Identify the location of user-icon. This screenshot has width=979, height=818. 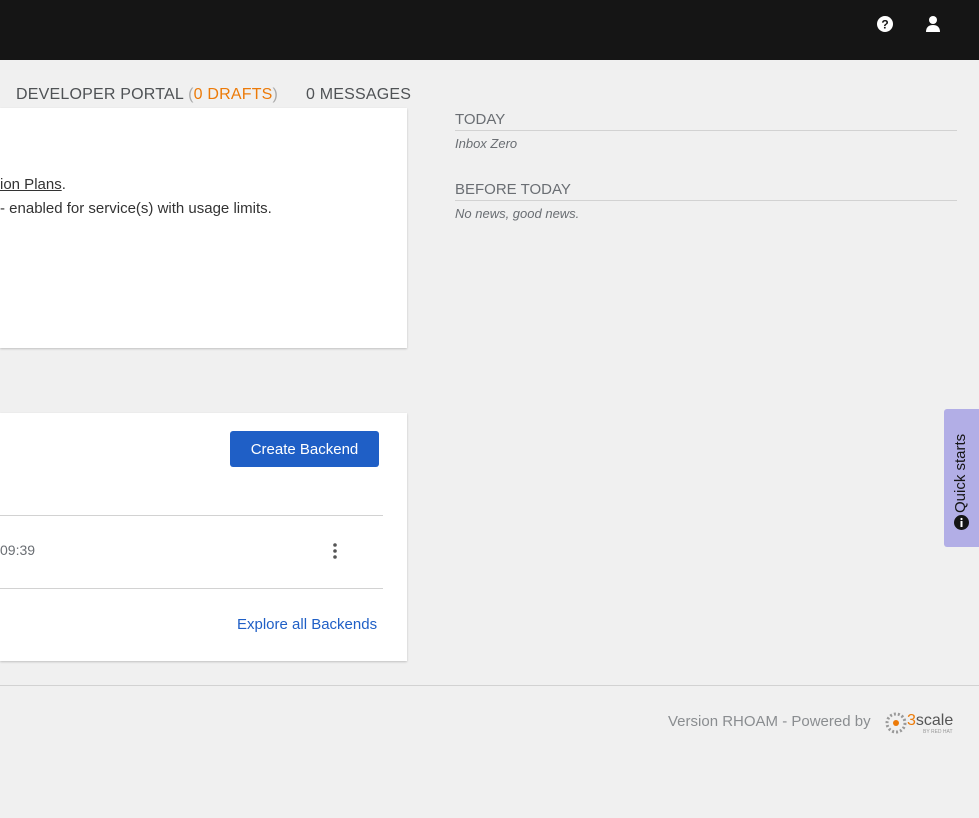
(933, 24).